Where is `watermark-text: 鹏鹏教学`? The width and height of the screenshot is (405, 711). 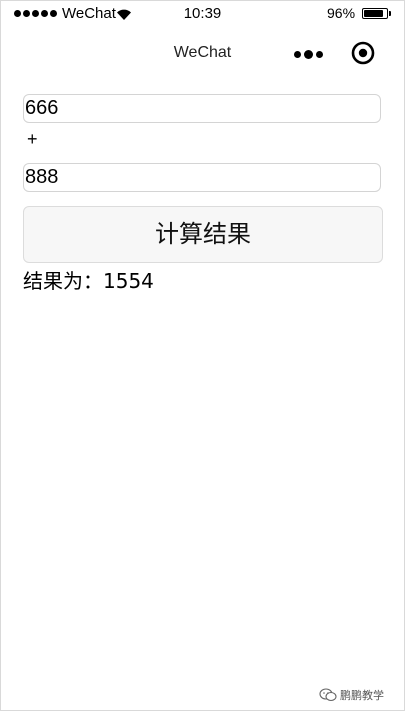 watermark-text: 鹏鹏教学 is located at coordinates (362, 695).